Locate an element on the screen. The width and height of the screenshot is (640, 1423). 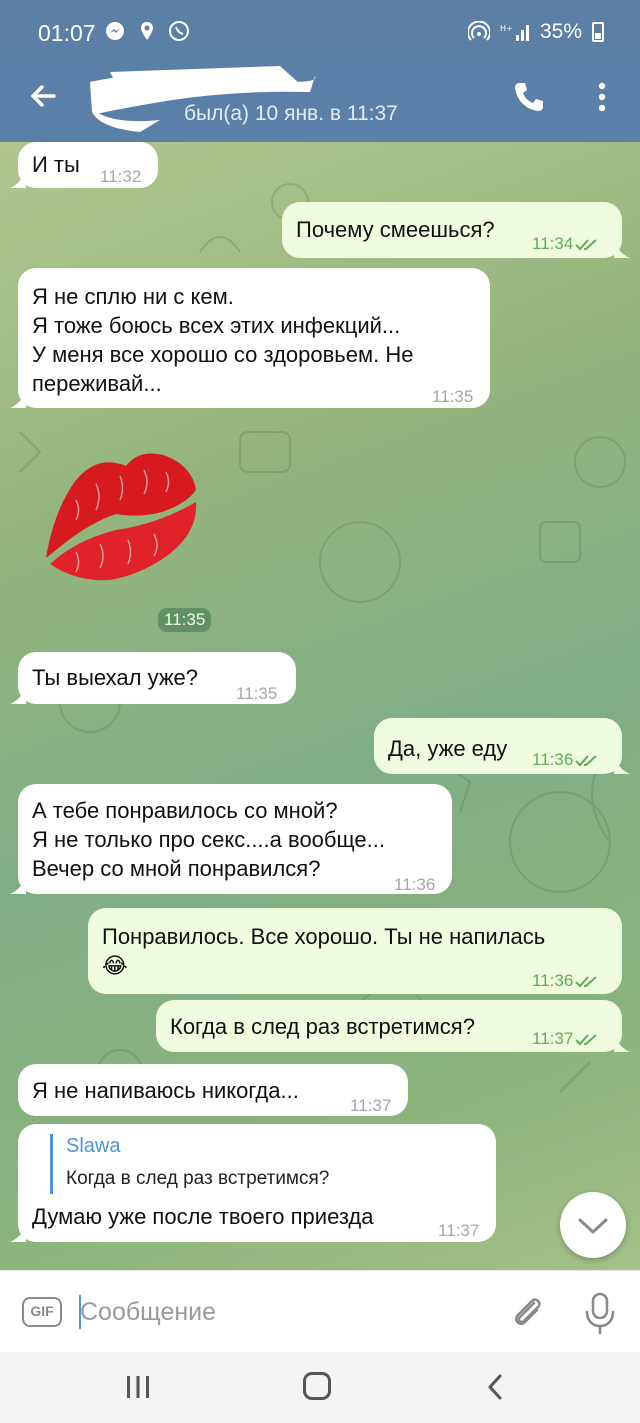
message-time: 11:34 is located at coordinates (565, 243).